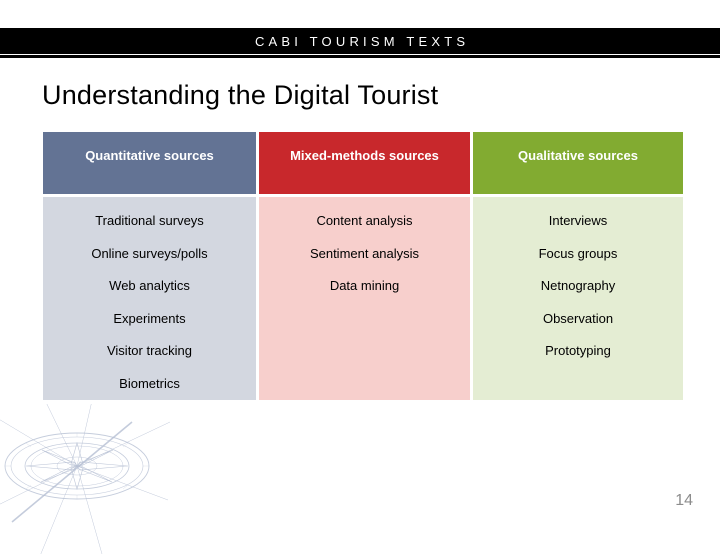  I want to click on column-header-mixed-methods: Mixed-methods sources, so click(364, 163).